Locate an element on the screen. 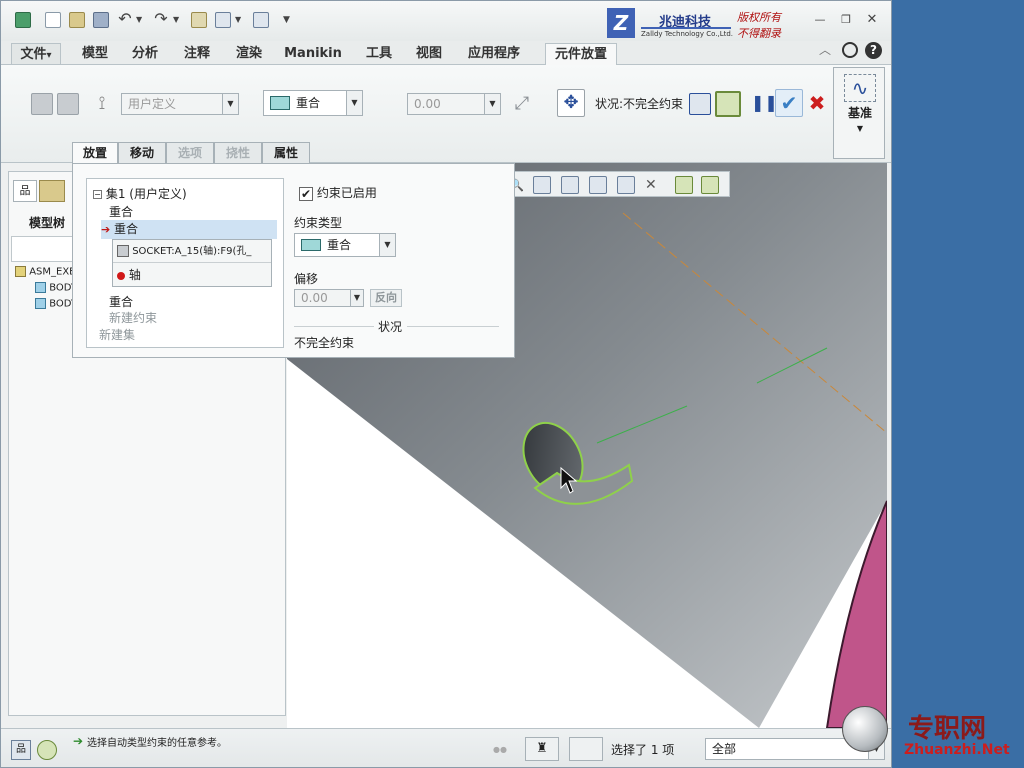 The height and width of the screenshot is (768, 1024). datum-wave-icon: ∿ is located at coordinates (860, 88).